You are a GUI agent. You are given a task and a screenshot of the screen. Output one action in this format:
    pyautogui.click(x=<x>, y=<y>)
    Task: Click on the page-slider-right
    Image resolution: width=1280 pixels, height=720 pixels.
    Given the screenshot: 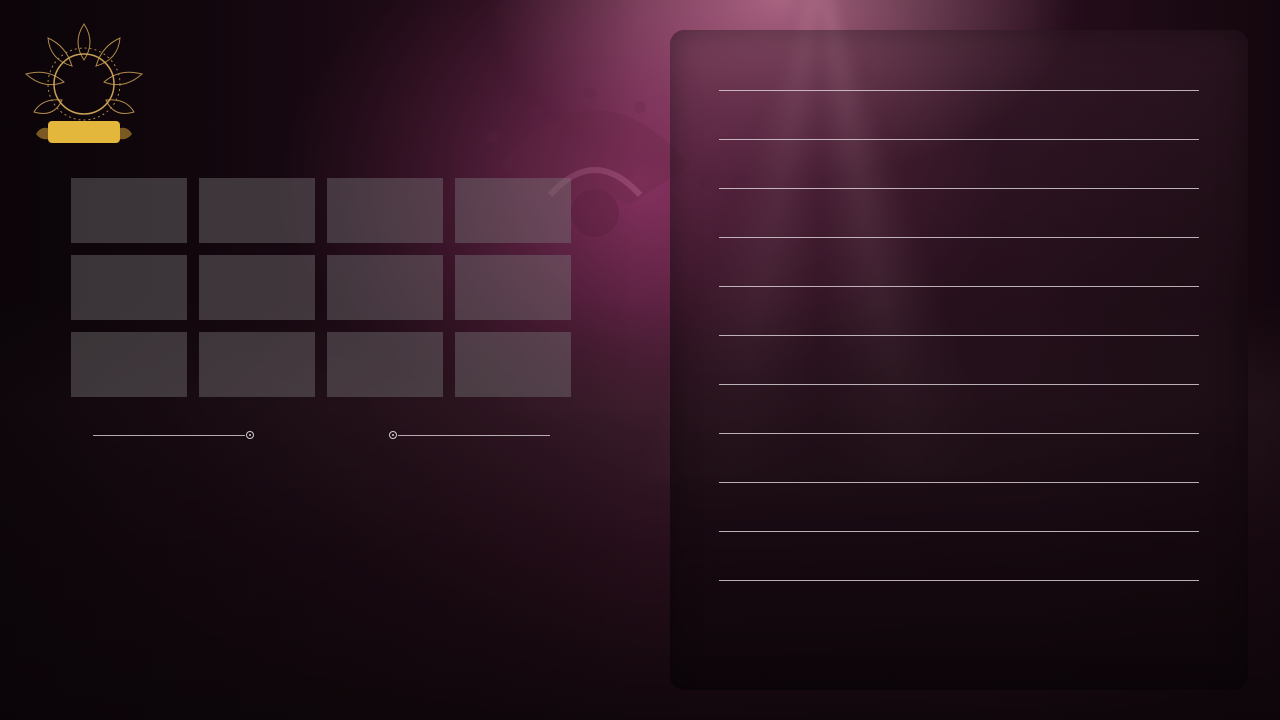 What is the action you would take?
    pyautogui.click(x=469, y=435)
    